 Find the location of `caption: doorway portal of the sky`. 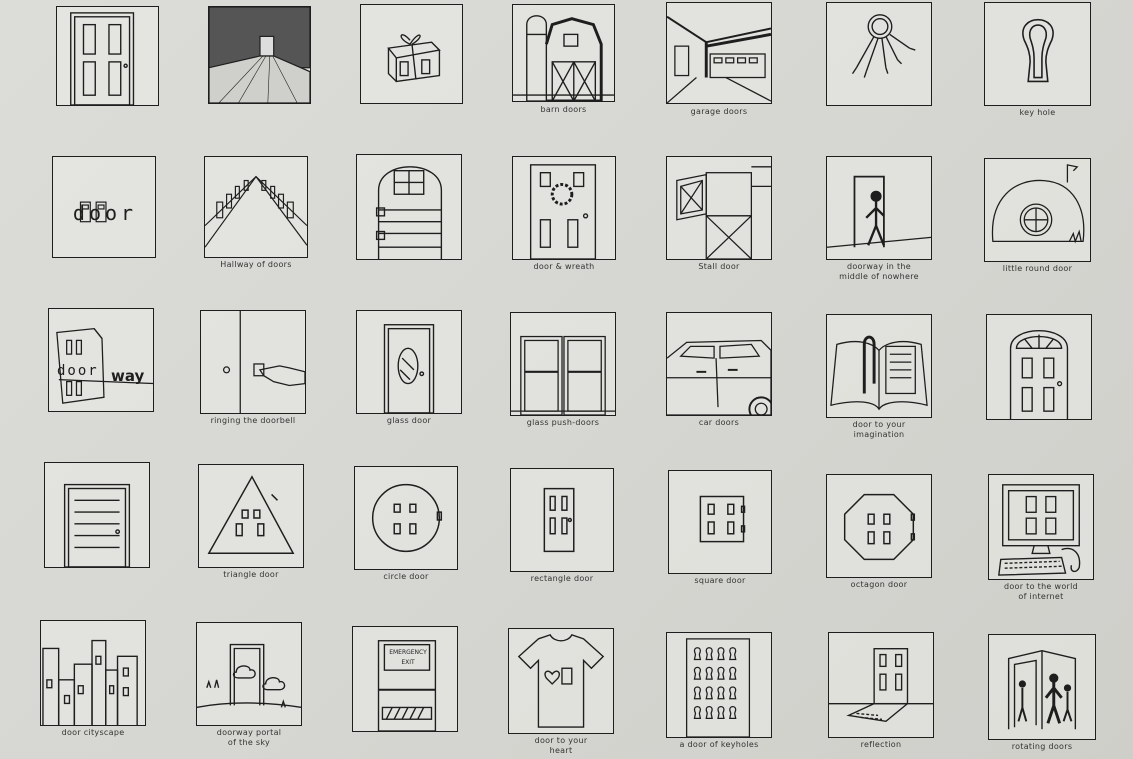

caption: doorway portal of the sky is located at coordinates (249, 737).